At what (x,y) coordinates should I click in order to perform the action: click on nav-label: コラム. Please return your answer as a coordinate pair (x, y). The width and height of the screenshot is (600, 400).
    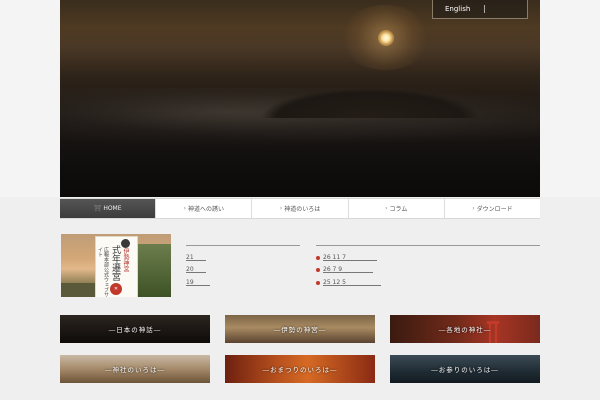
    Looking at the image, I should click on (398, 209).